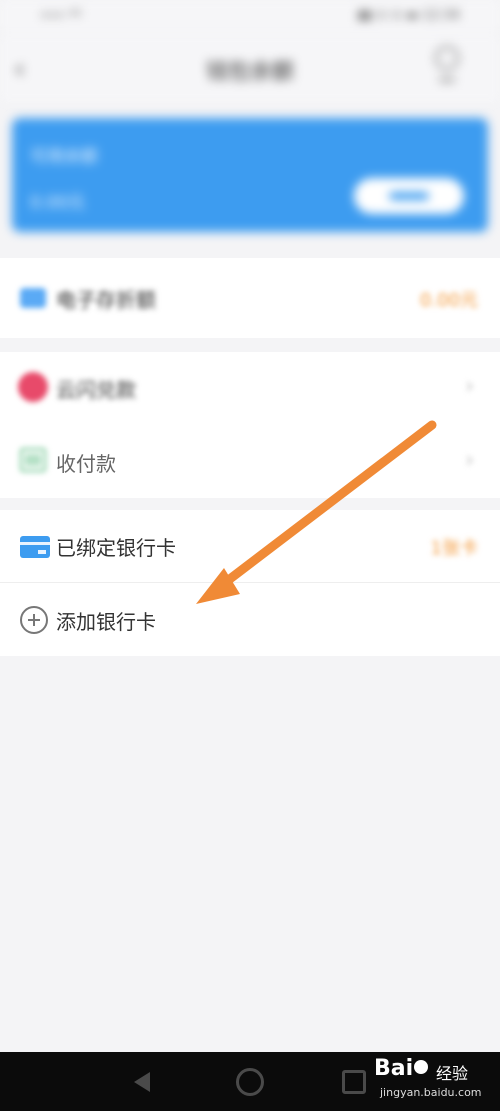 The height and width of the screenshot is (1111, 500). What do you see at coordinates (431, 1092) in the screenshot?
I see `watermark-url: jingyan.baidu.com` at bounding box center [431, 1092].